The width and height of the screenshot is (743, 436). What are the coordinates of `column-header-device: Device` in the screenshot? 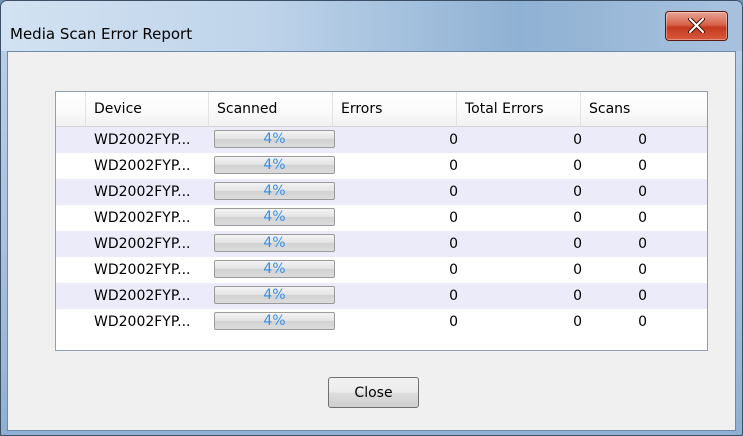 It's located at (146, 109).